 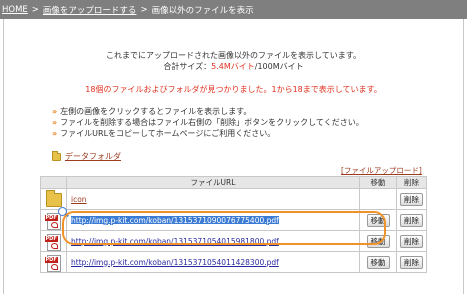 What do you see at coordinates (279, 66) in the screenshot?
I see `total-size-max: /100Mバイト` at bounding box center [279, 66].